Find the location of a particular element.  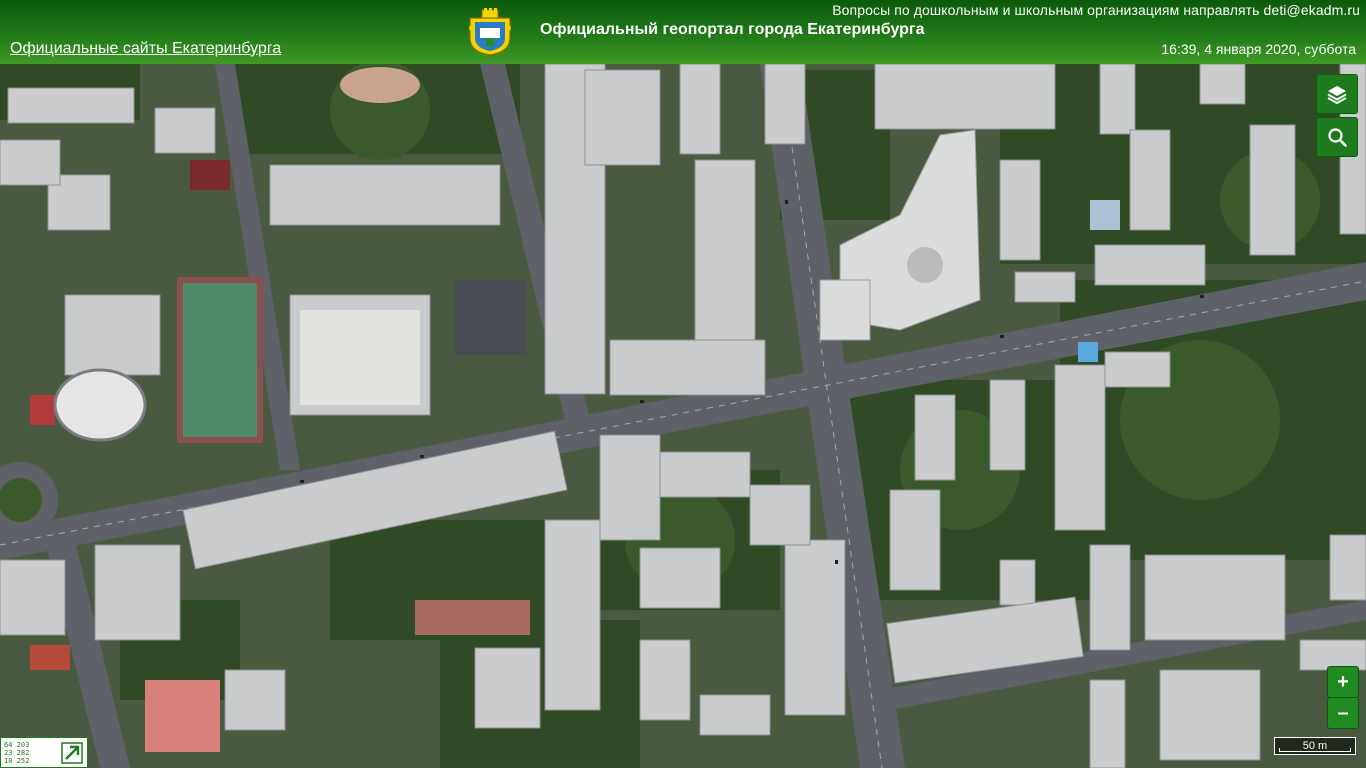

scale-label: 50 m is located at coordinates (1315, 746).